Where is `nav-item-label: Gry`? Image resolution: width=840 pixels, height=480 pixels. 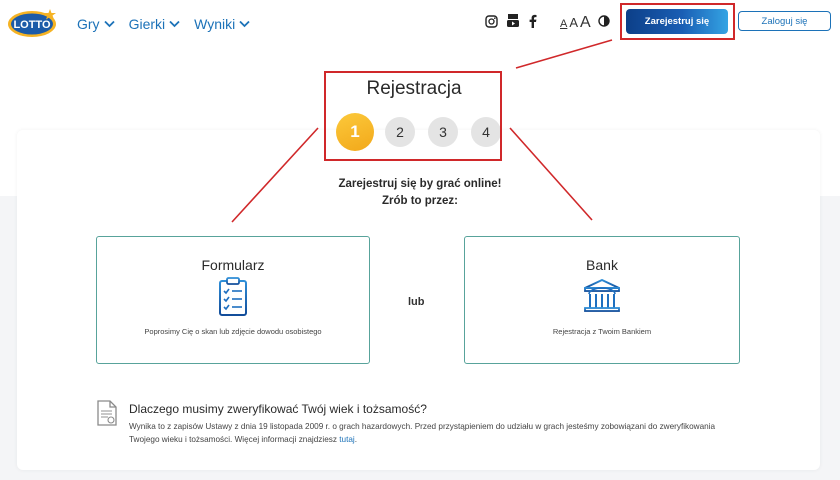 nav-item-label: Gry is located at coordinates (88, 24).